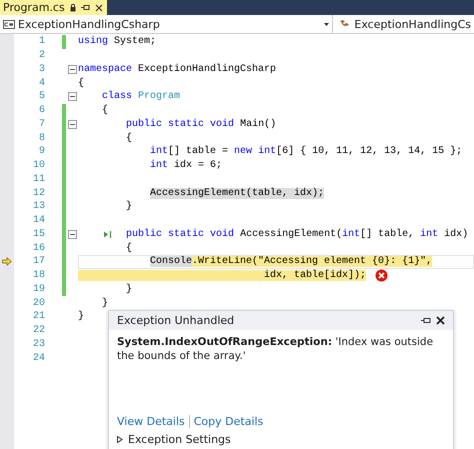  What do you see at coordinates (388, 234) in the screenshot?
I see `code-text: [] table,` at bounding box center [388, 234].